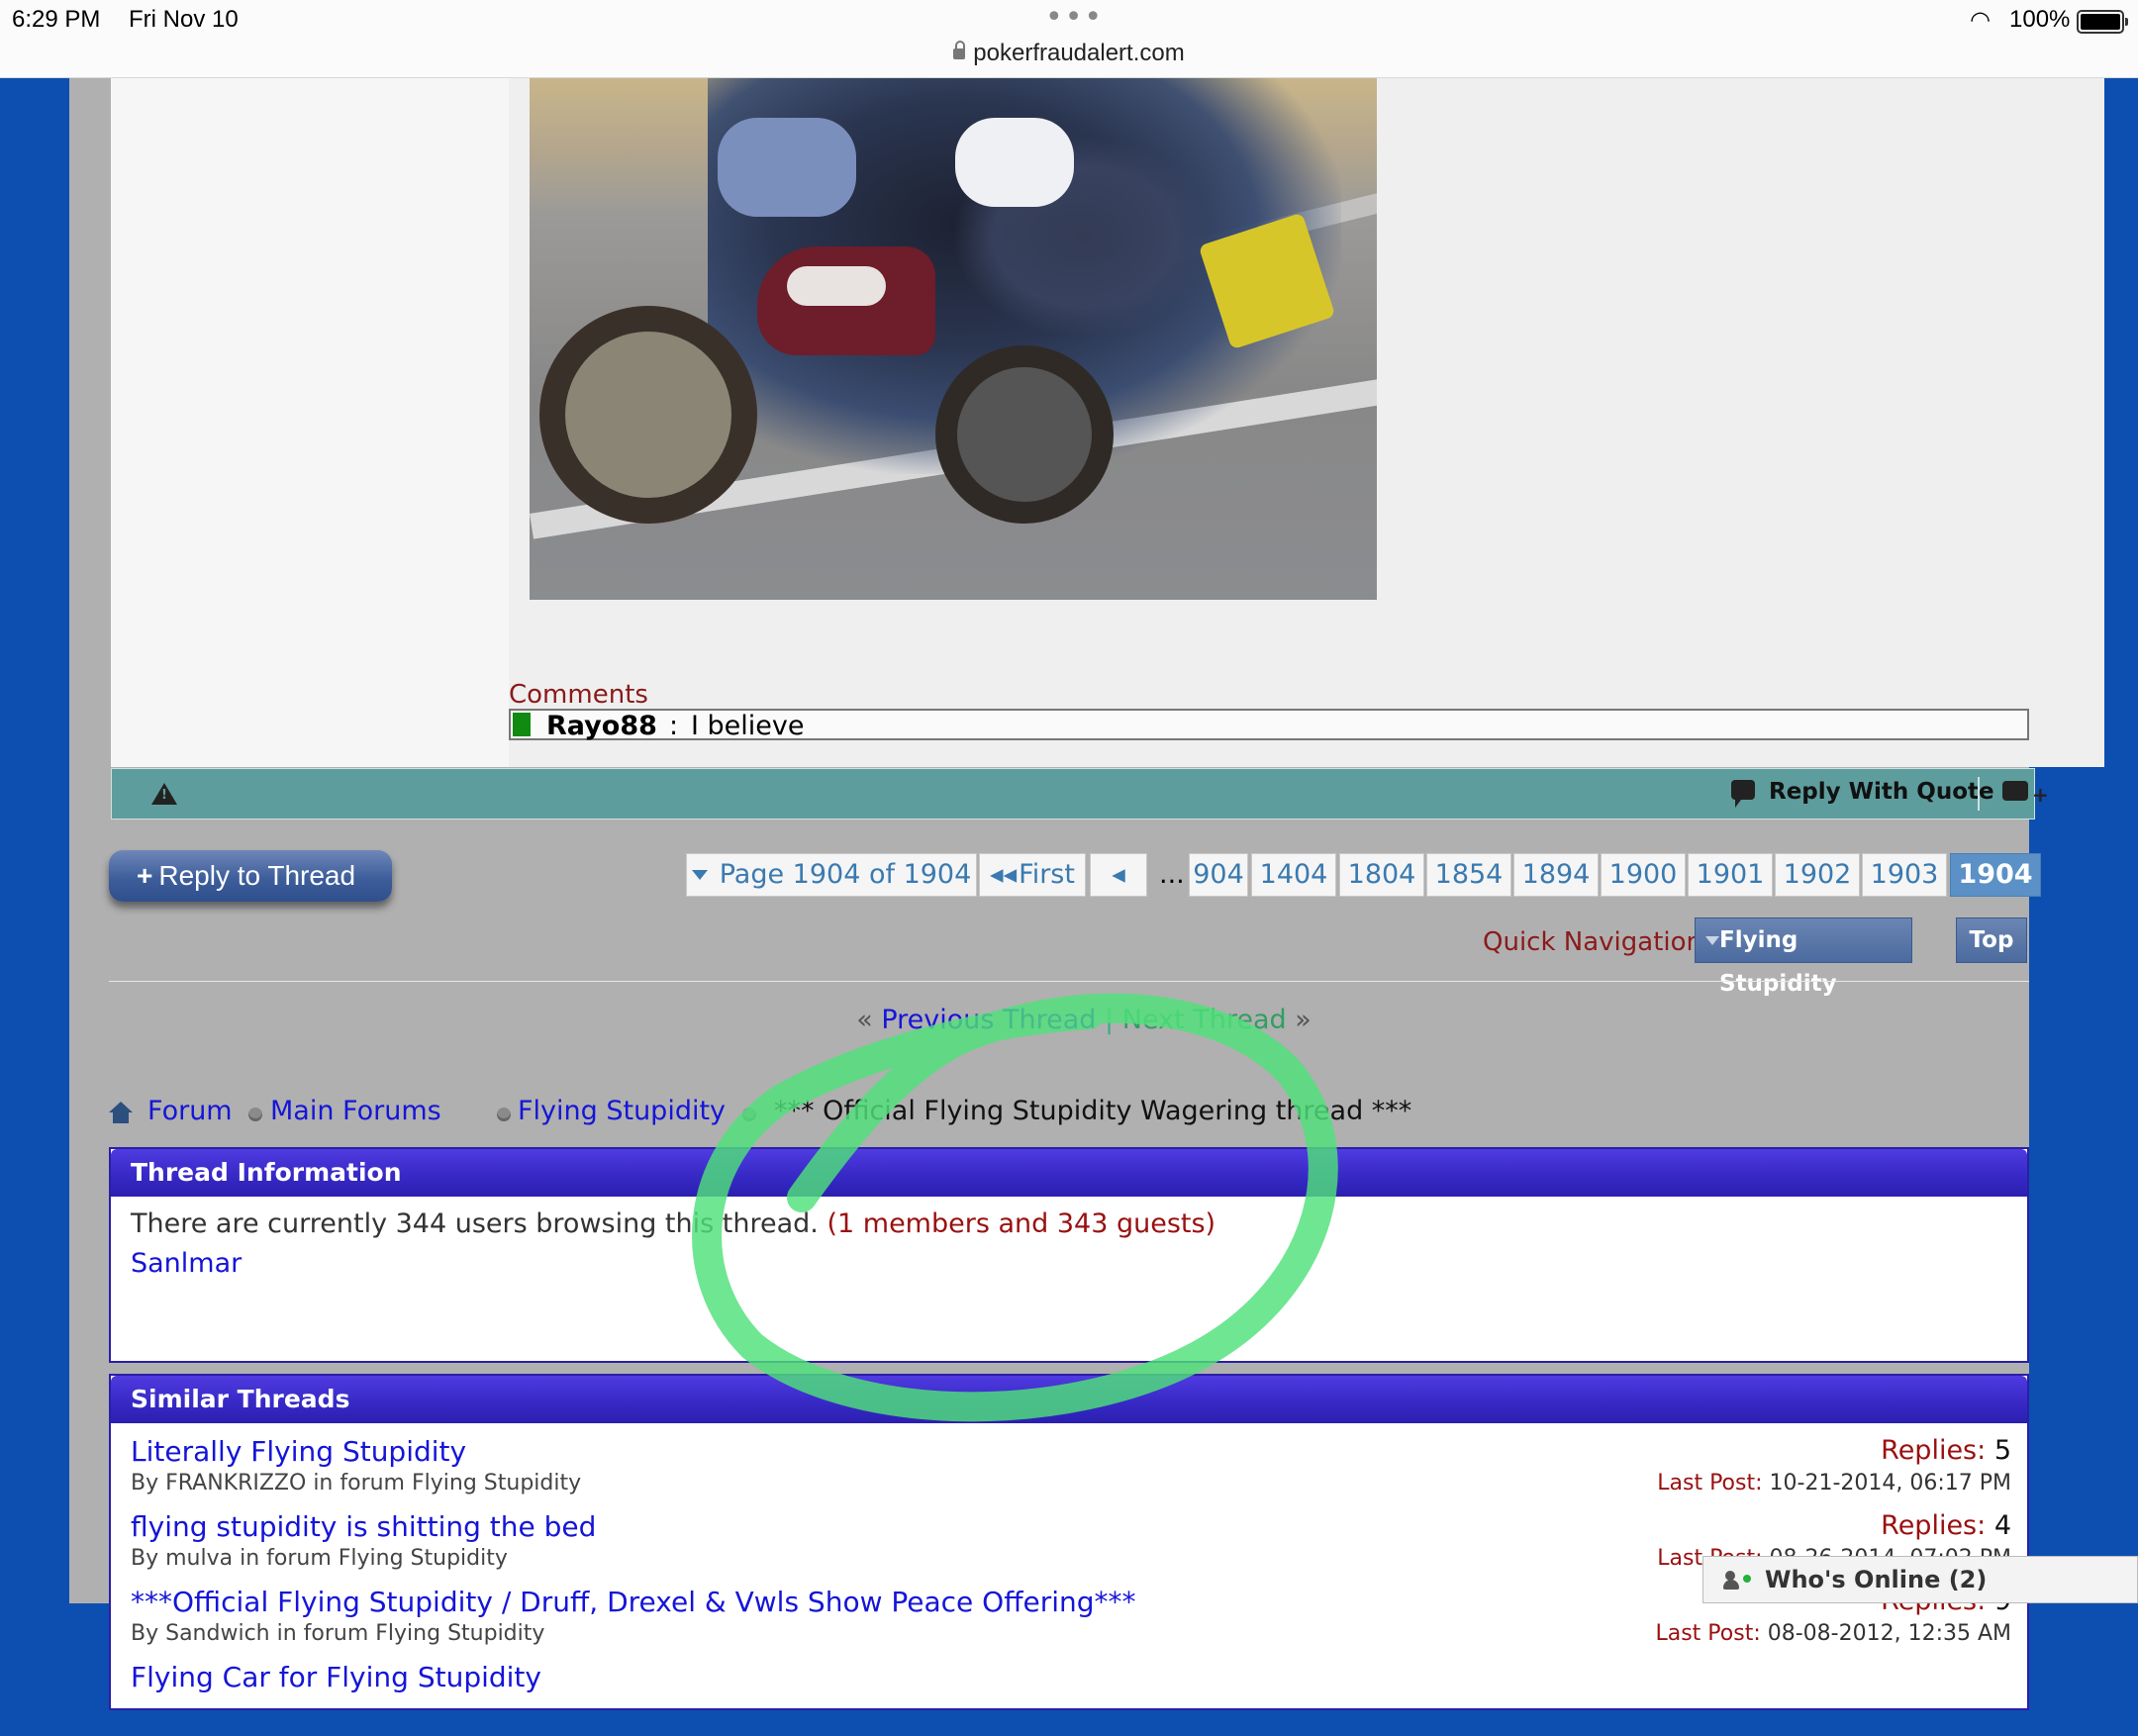  I want to click on page-link: 904, so click(1218, 875).